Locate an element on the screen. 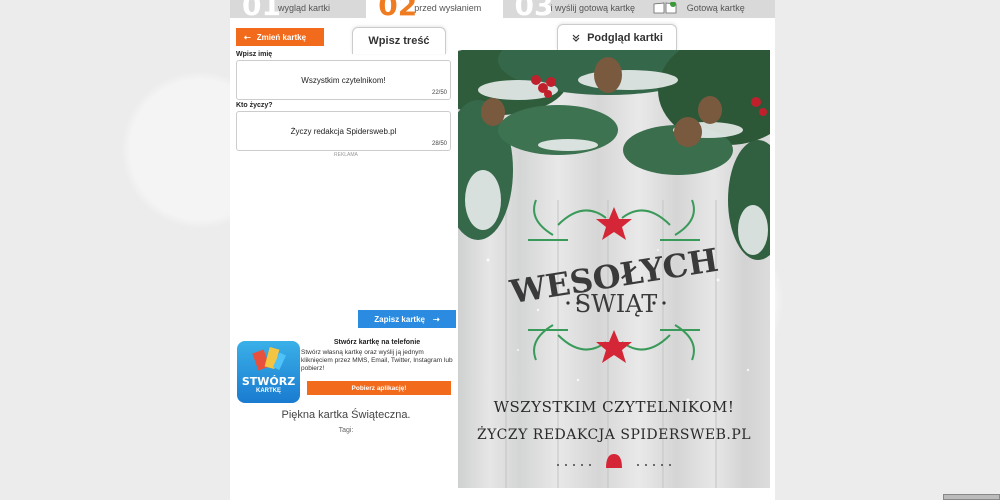 The width and height of the screenshot is (1000, 500). tab-label: Podgląd kartki is located at coordinates (625, 38).